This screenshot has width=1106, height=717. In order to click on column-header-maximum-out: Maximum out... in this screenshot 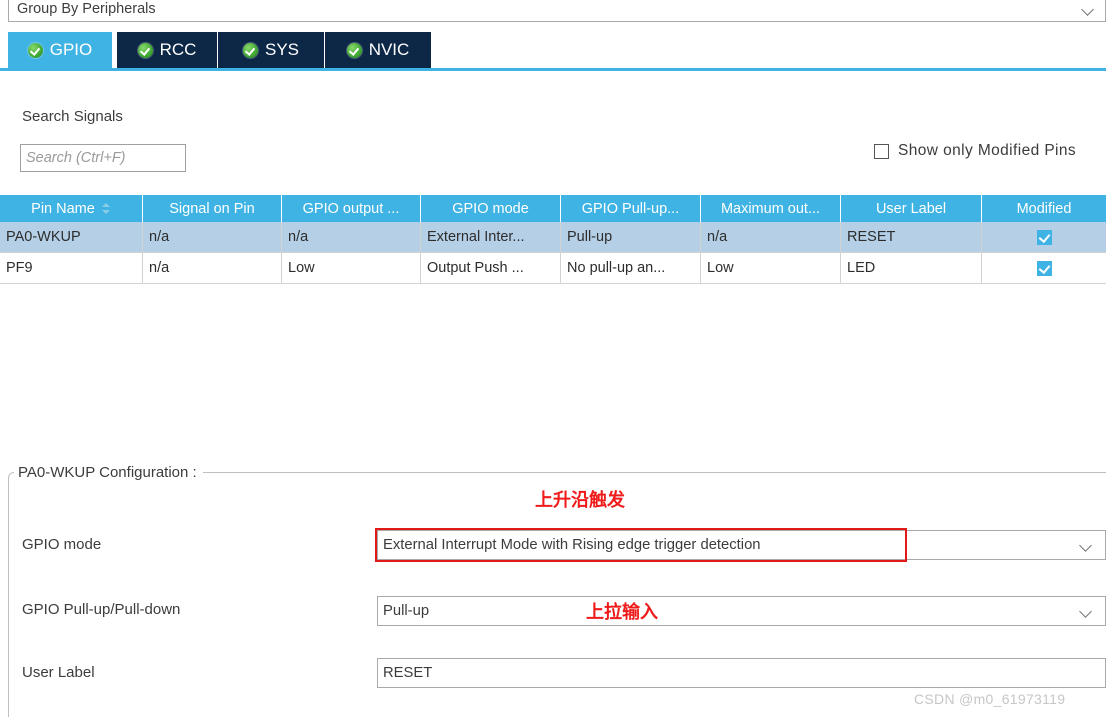, I will do `click(771, 208)`.